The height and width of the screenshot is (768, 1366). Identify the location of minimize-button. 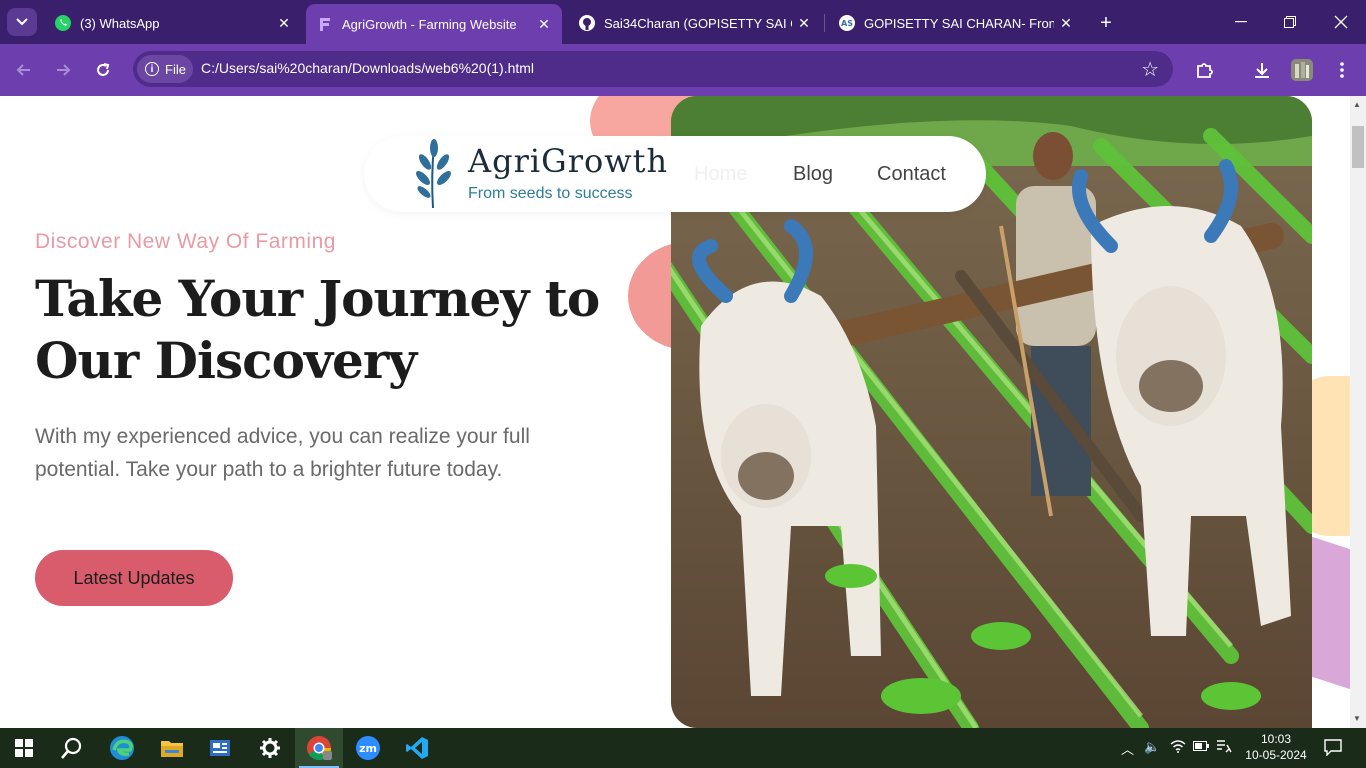
(1241, 22).